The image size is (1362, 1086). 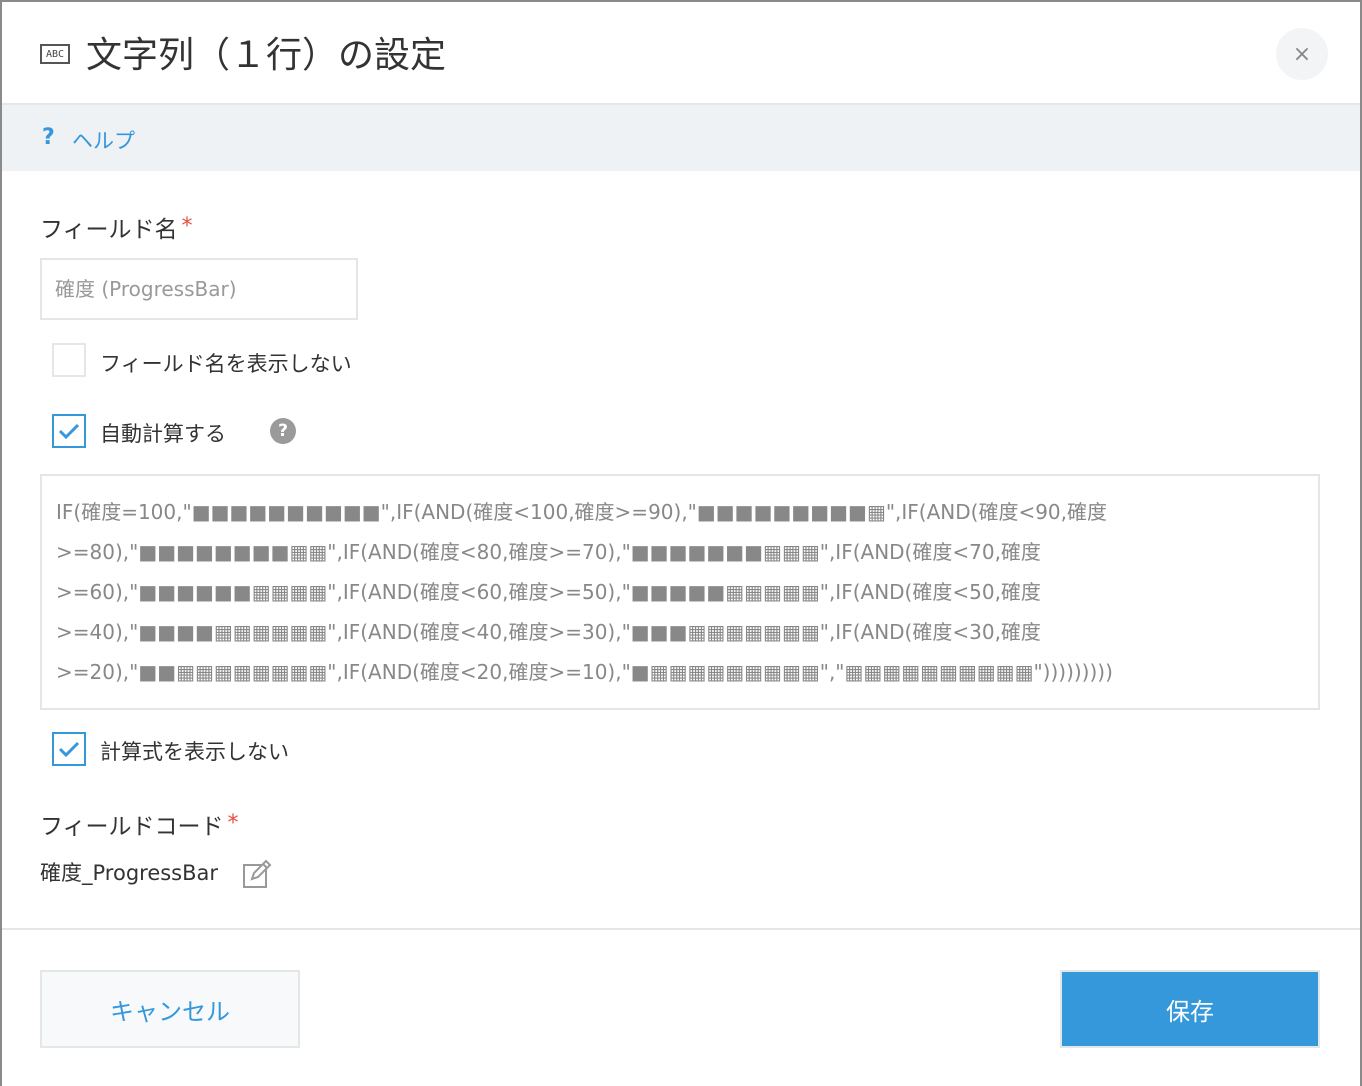 What do you see at coordinates (55, 54) in the screenshot?
I see `abc-text-field-icon: ABC` at bounding box center [55, 54].